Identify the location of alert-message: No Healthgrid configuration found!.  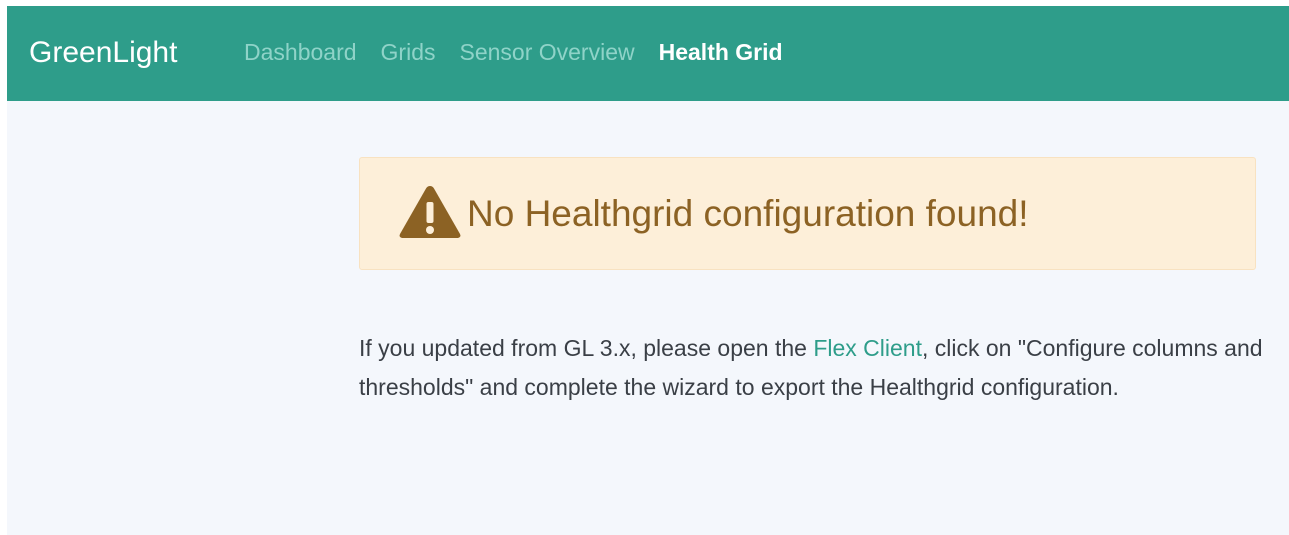
(748, 213).